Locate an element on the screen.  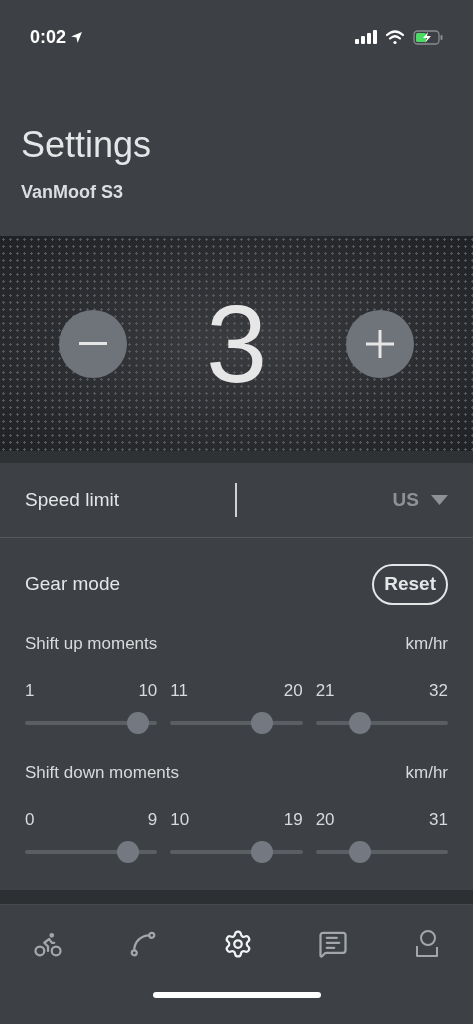
page-title: Settings is located at coordinates (87, 145).